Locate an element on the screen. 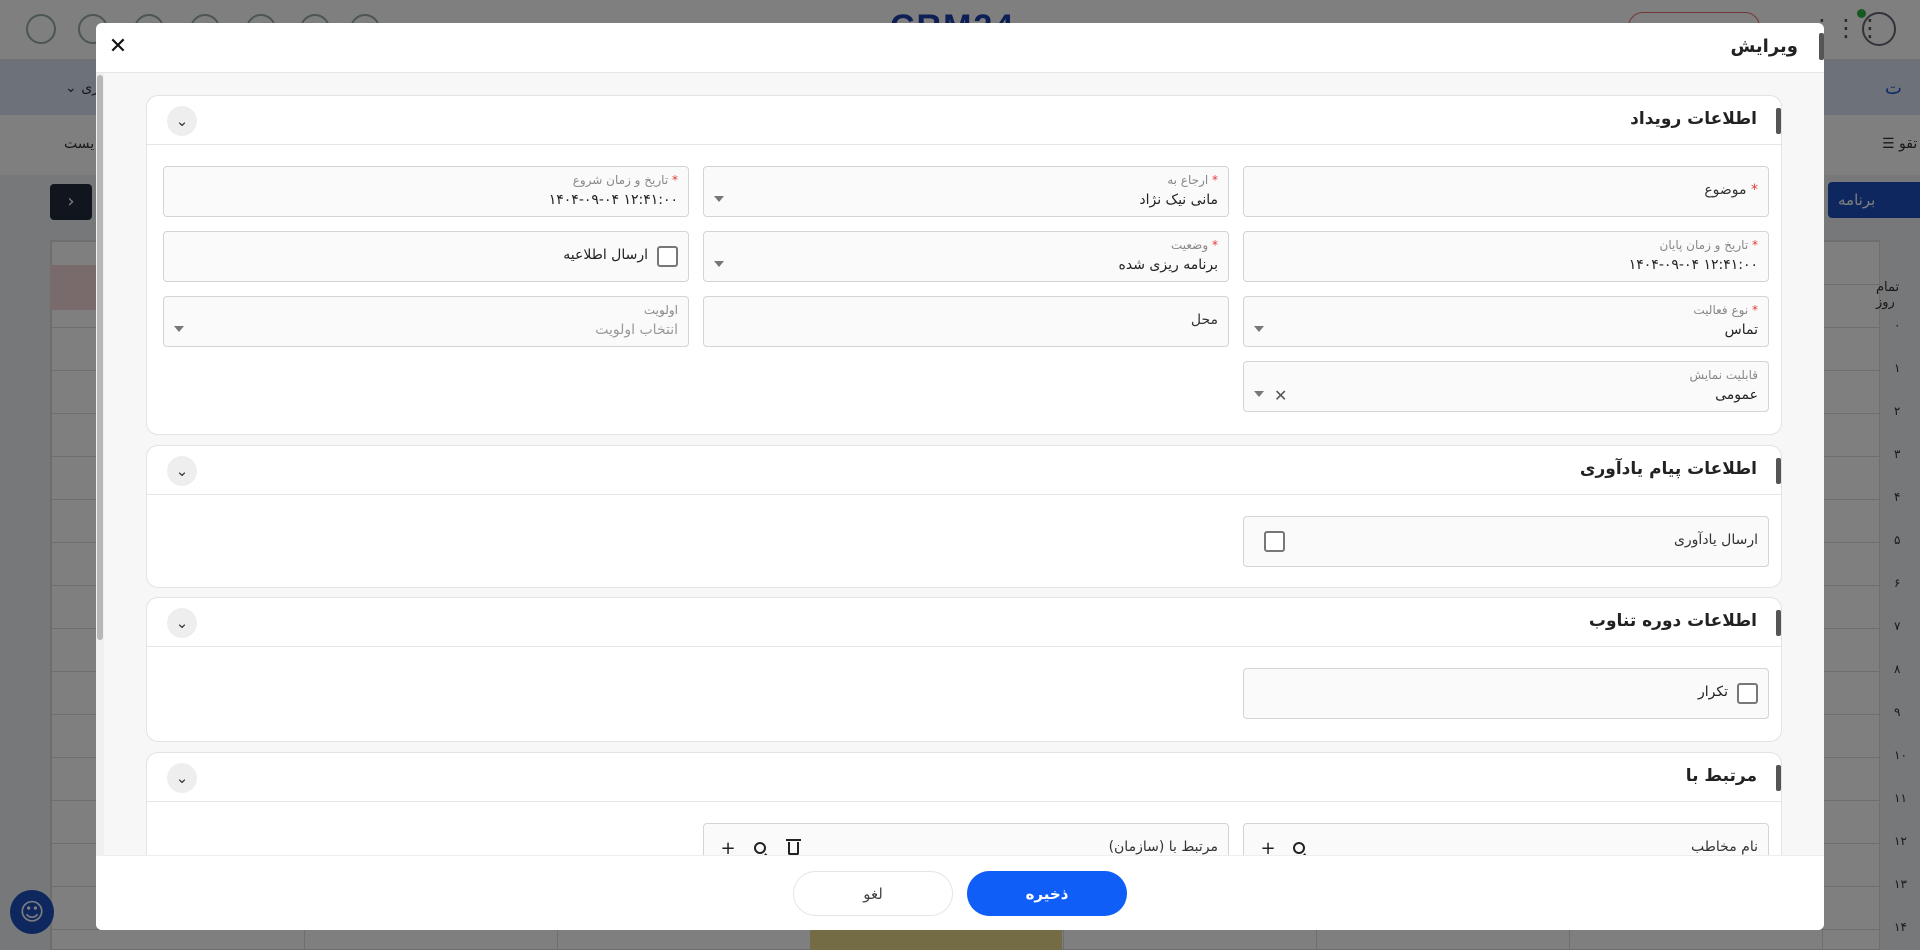  priority-placeholder: انتخاب اولویت is located at coordinates (636, 330).